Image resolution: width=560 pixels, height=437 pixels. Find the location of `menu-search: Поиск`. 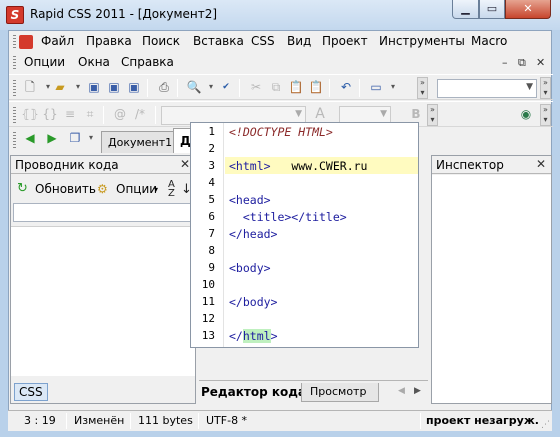

menu-search: Поиск is located at coordinates (161, 41).